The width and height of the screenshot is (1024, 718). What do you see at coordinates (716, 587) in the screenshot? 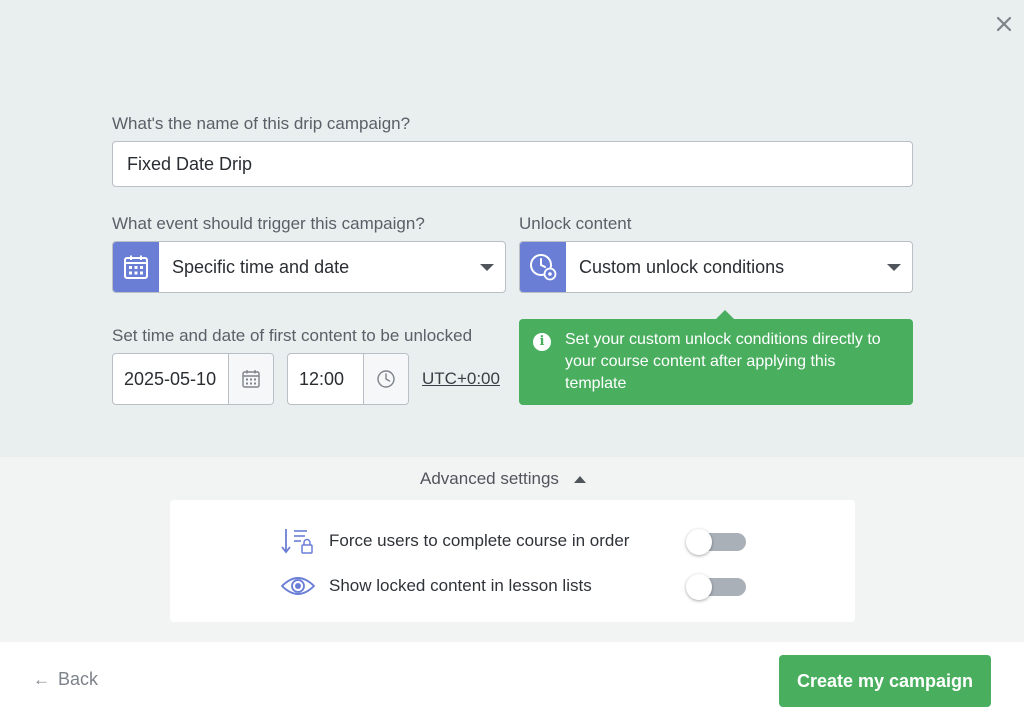
I see `show-locked-toggle` at bounding box center [716, 587].